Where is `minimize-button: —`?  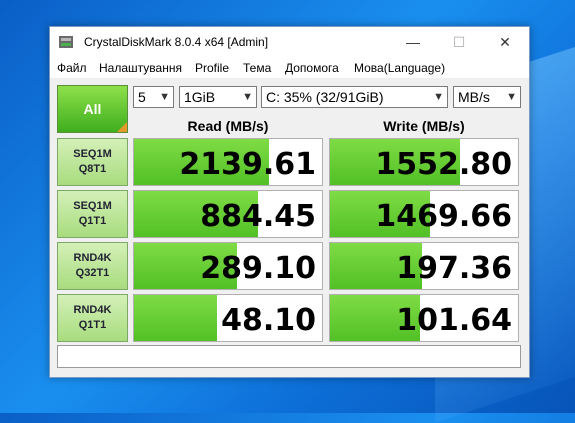 minimize-button: — is located at coordinates (413, 42).